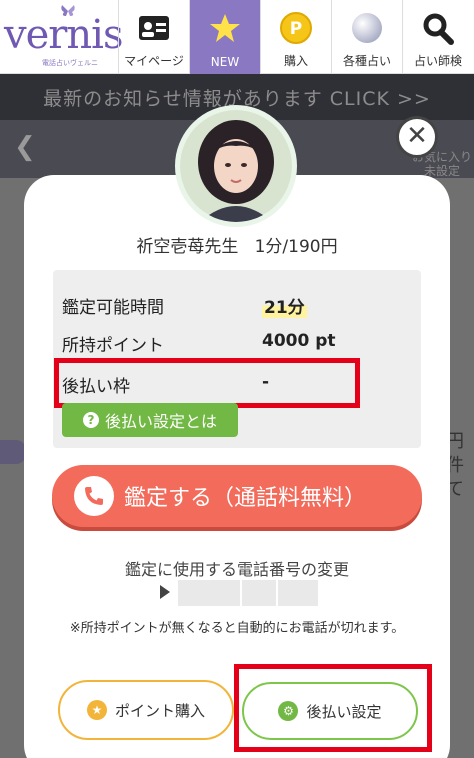 The height and width of the screenshot is (758, 474). I want to click on nav-label: マイページ, so click(154, 61).